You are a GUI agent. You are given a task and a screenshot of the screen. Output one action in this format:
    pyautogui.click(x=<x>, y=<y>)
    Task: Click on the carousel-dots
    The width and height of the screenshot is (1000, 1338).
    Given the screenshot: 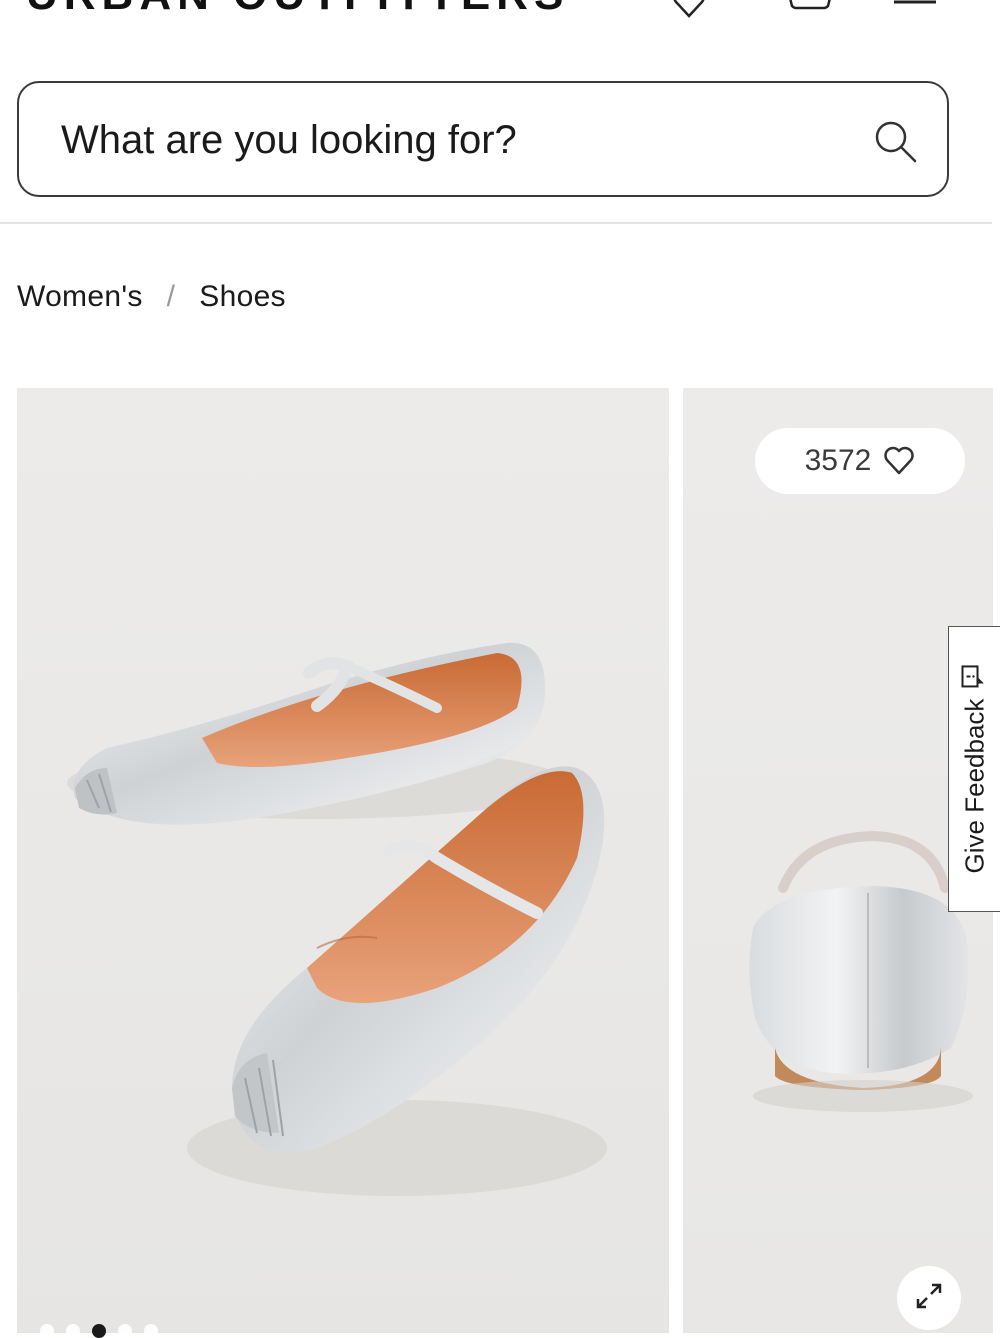 What is the action you would take?
    pyautogui.click(x=99, y=1331)
    